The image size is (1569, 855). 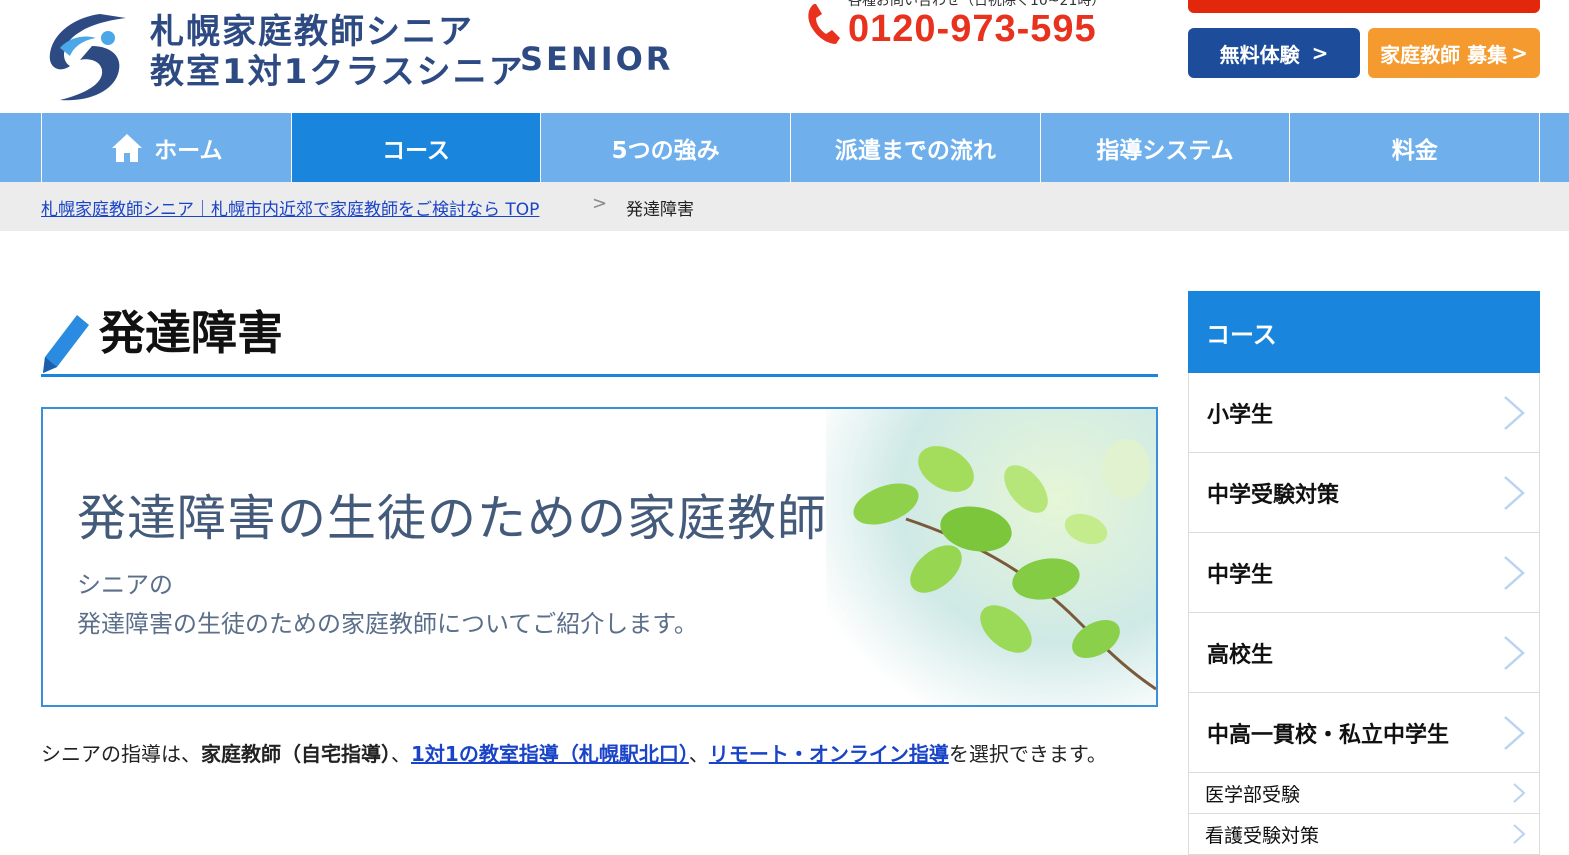 I want to click on sidebar-item-label: 医学部受験, so click(x=1253, y=794).